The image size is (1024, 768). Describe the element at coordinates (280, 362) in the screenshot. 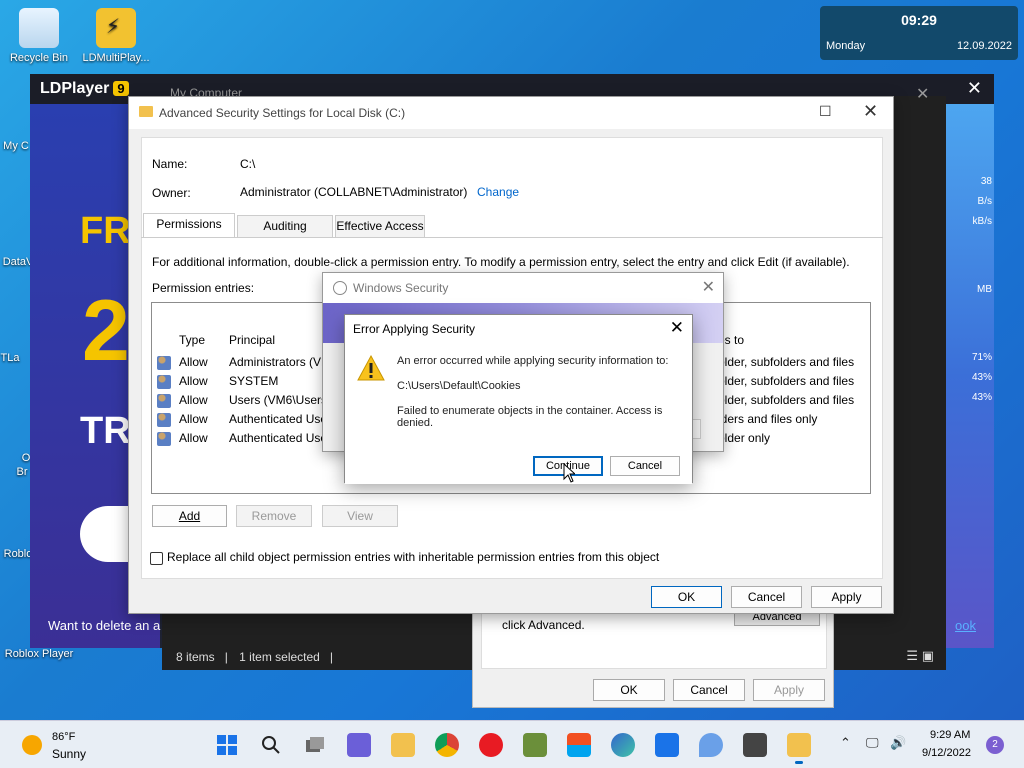

I see `entry-principal: Administrators (VM` at that location.